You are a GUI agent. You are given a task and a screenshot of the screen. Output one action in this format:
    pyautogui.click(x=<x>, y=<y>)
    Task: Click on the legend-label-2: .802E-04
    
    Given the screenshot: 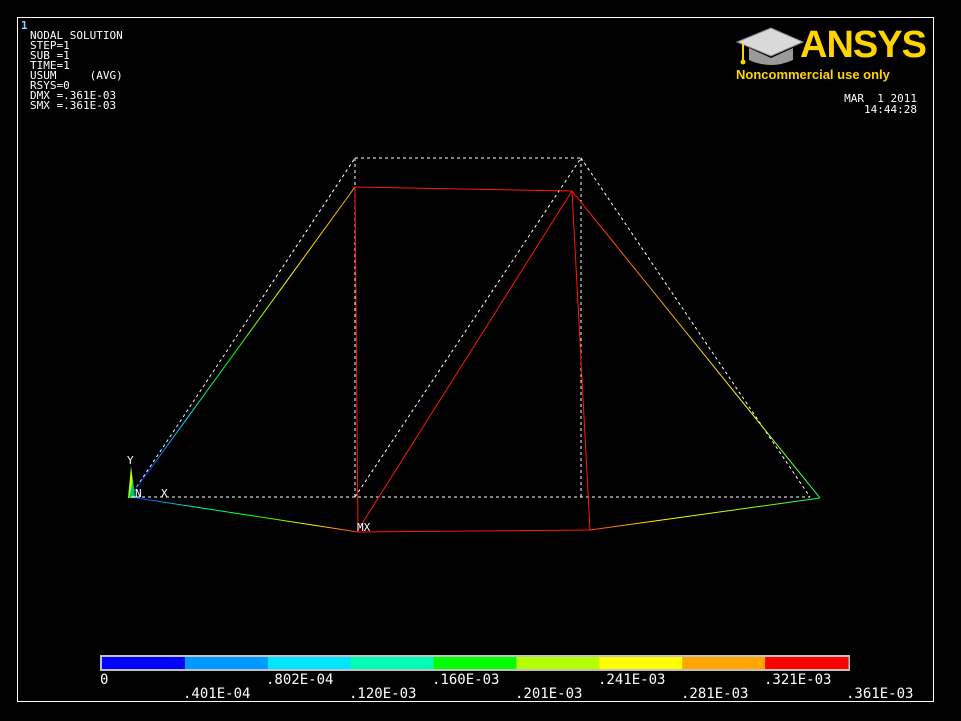 What is the action you would take?
    pyautogui.click(x=300, y=680)
    